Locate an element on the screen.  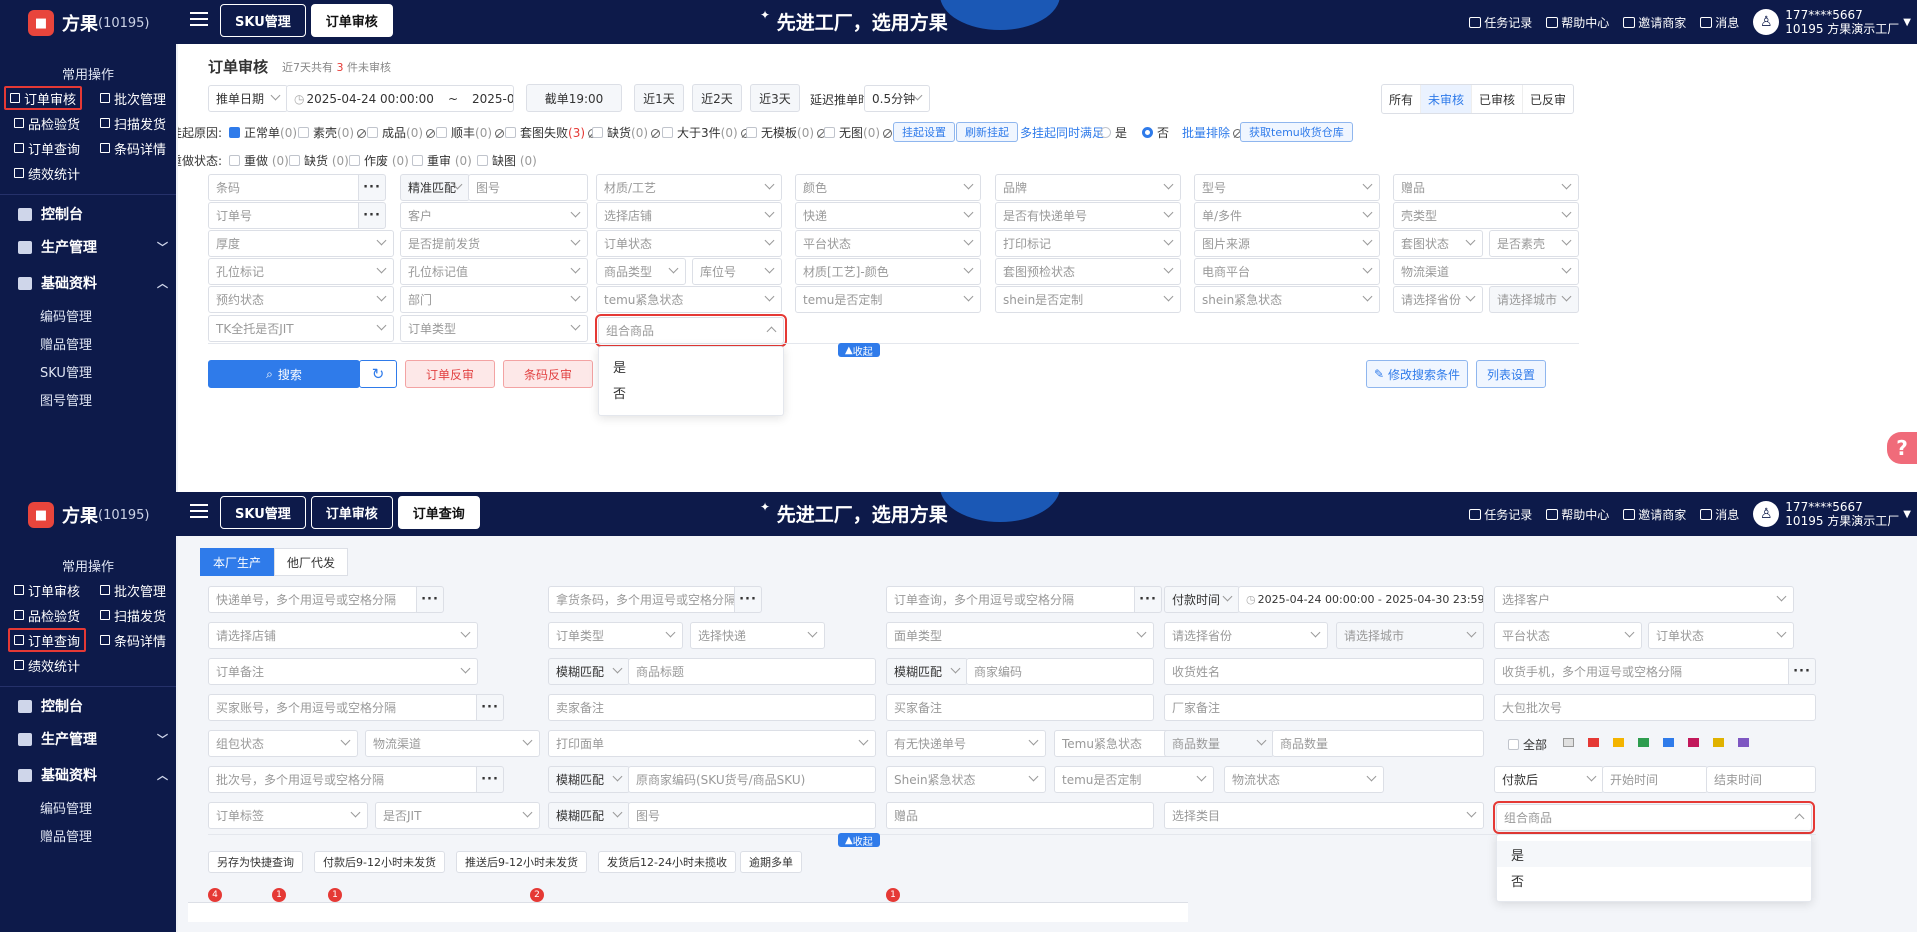
tracking-no-input: 快递单号，多个用逗号或空格分隔 is located at coordinates (313, 599).